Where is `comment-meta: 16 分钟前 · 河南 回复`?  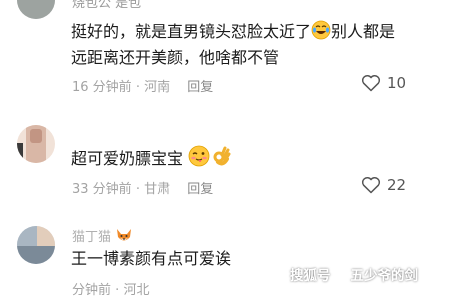
comment-meta: 16 分钟前 · 河南 回复 is located at coordinates (143, 87).